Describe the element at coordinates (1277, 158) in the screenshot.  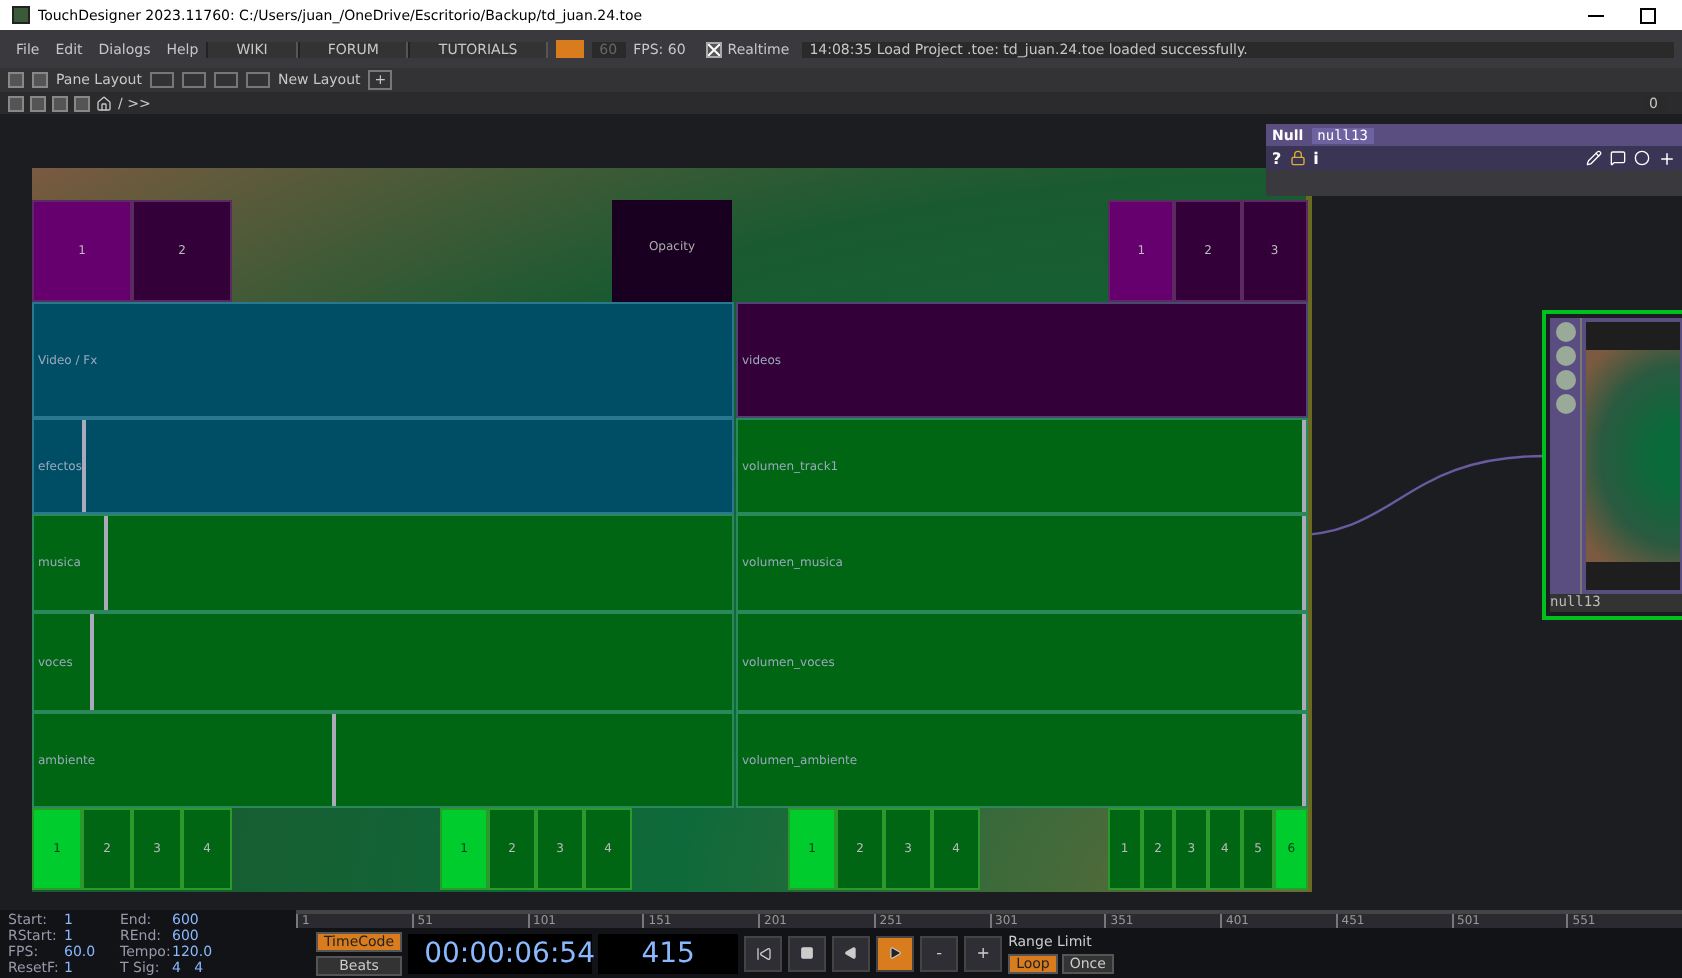
I see `help-button: ?` at that location.